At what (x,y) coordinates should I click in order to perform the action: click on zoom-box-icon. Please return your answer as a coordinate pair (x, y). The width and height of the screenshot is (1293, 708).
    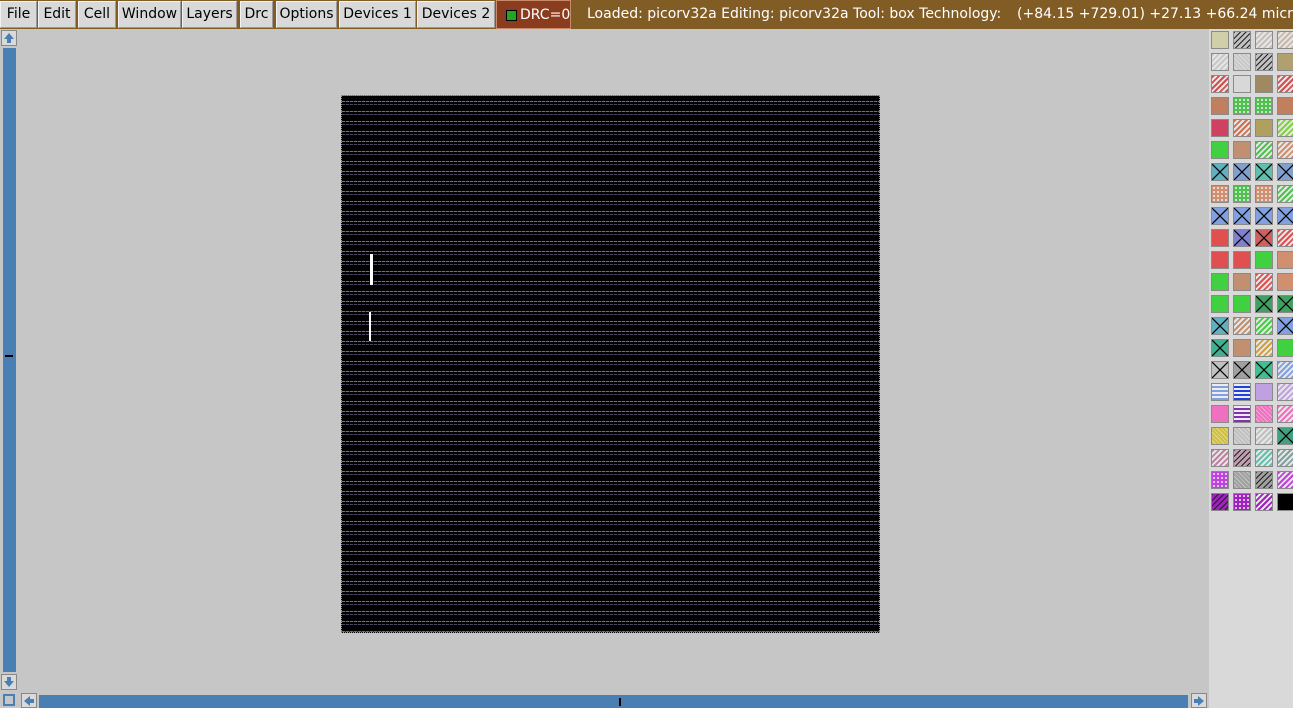
    Looking at the image, I should click on (9, 700).